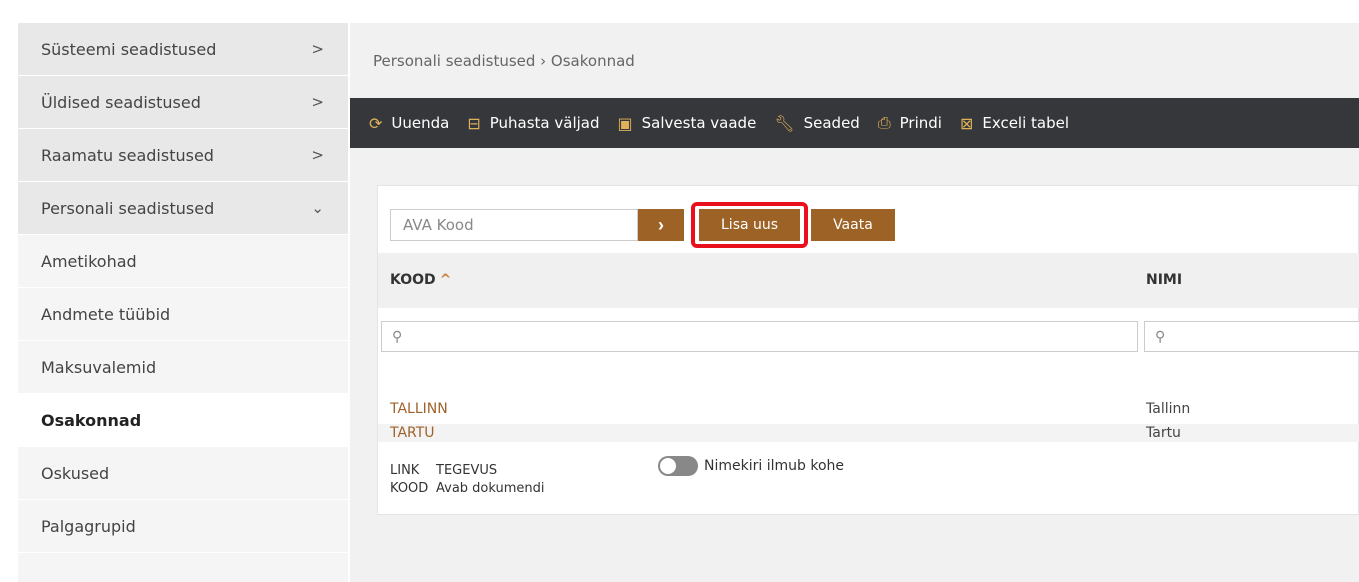 The image size is (1359, 582). Describe the element at coordinates (1251, 336) in the screenshot. I see `nimi-filter-input: ⚲` at that location.